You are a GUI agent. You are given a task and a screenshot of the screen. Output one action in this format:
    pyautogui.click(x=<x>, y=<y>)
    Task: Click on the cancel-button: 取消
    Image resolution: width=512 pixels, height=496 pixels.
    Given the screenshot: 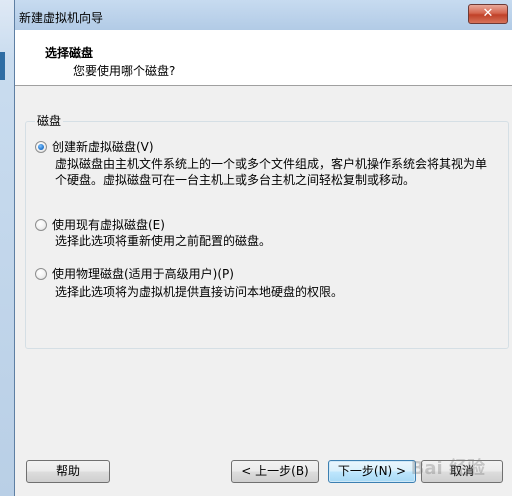 What is the action you would take?
    pyautogui.click(x=462, y=471)
    